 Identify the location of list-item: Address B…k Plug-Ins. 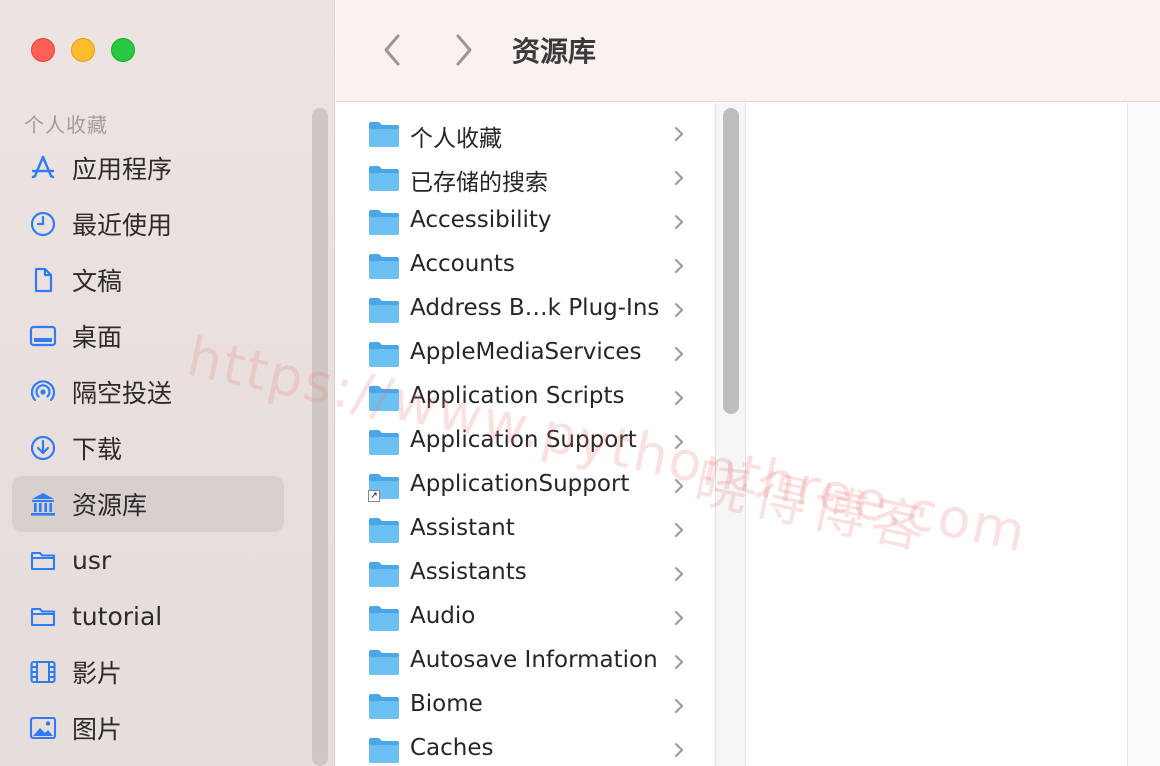
(525, 311).